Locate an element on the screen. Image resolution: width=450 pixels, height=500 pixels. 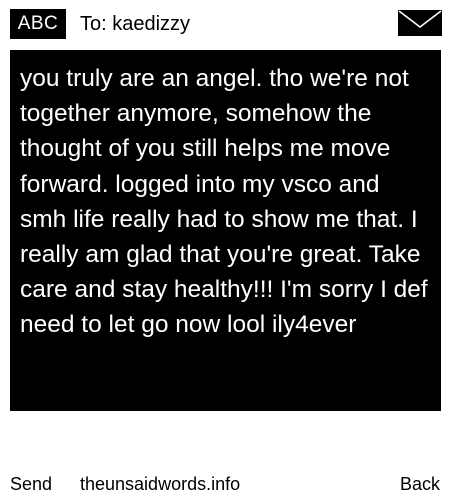
input-mode-badge: ABC is located at coordinates (38, 24).